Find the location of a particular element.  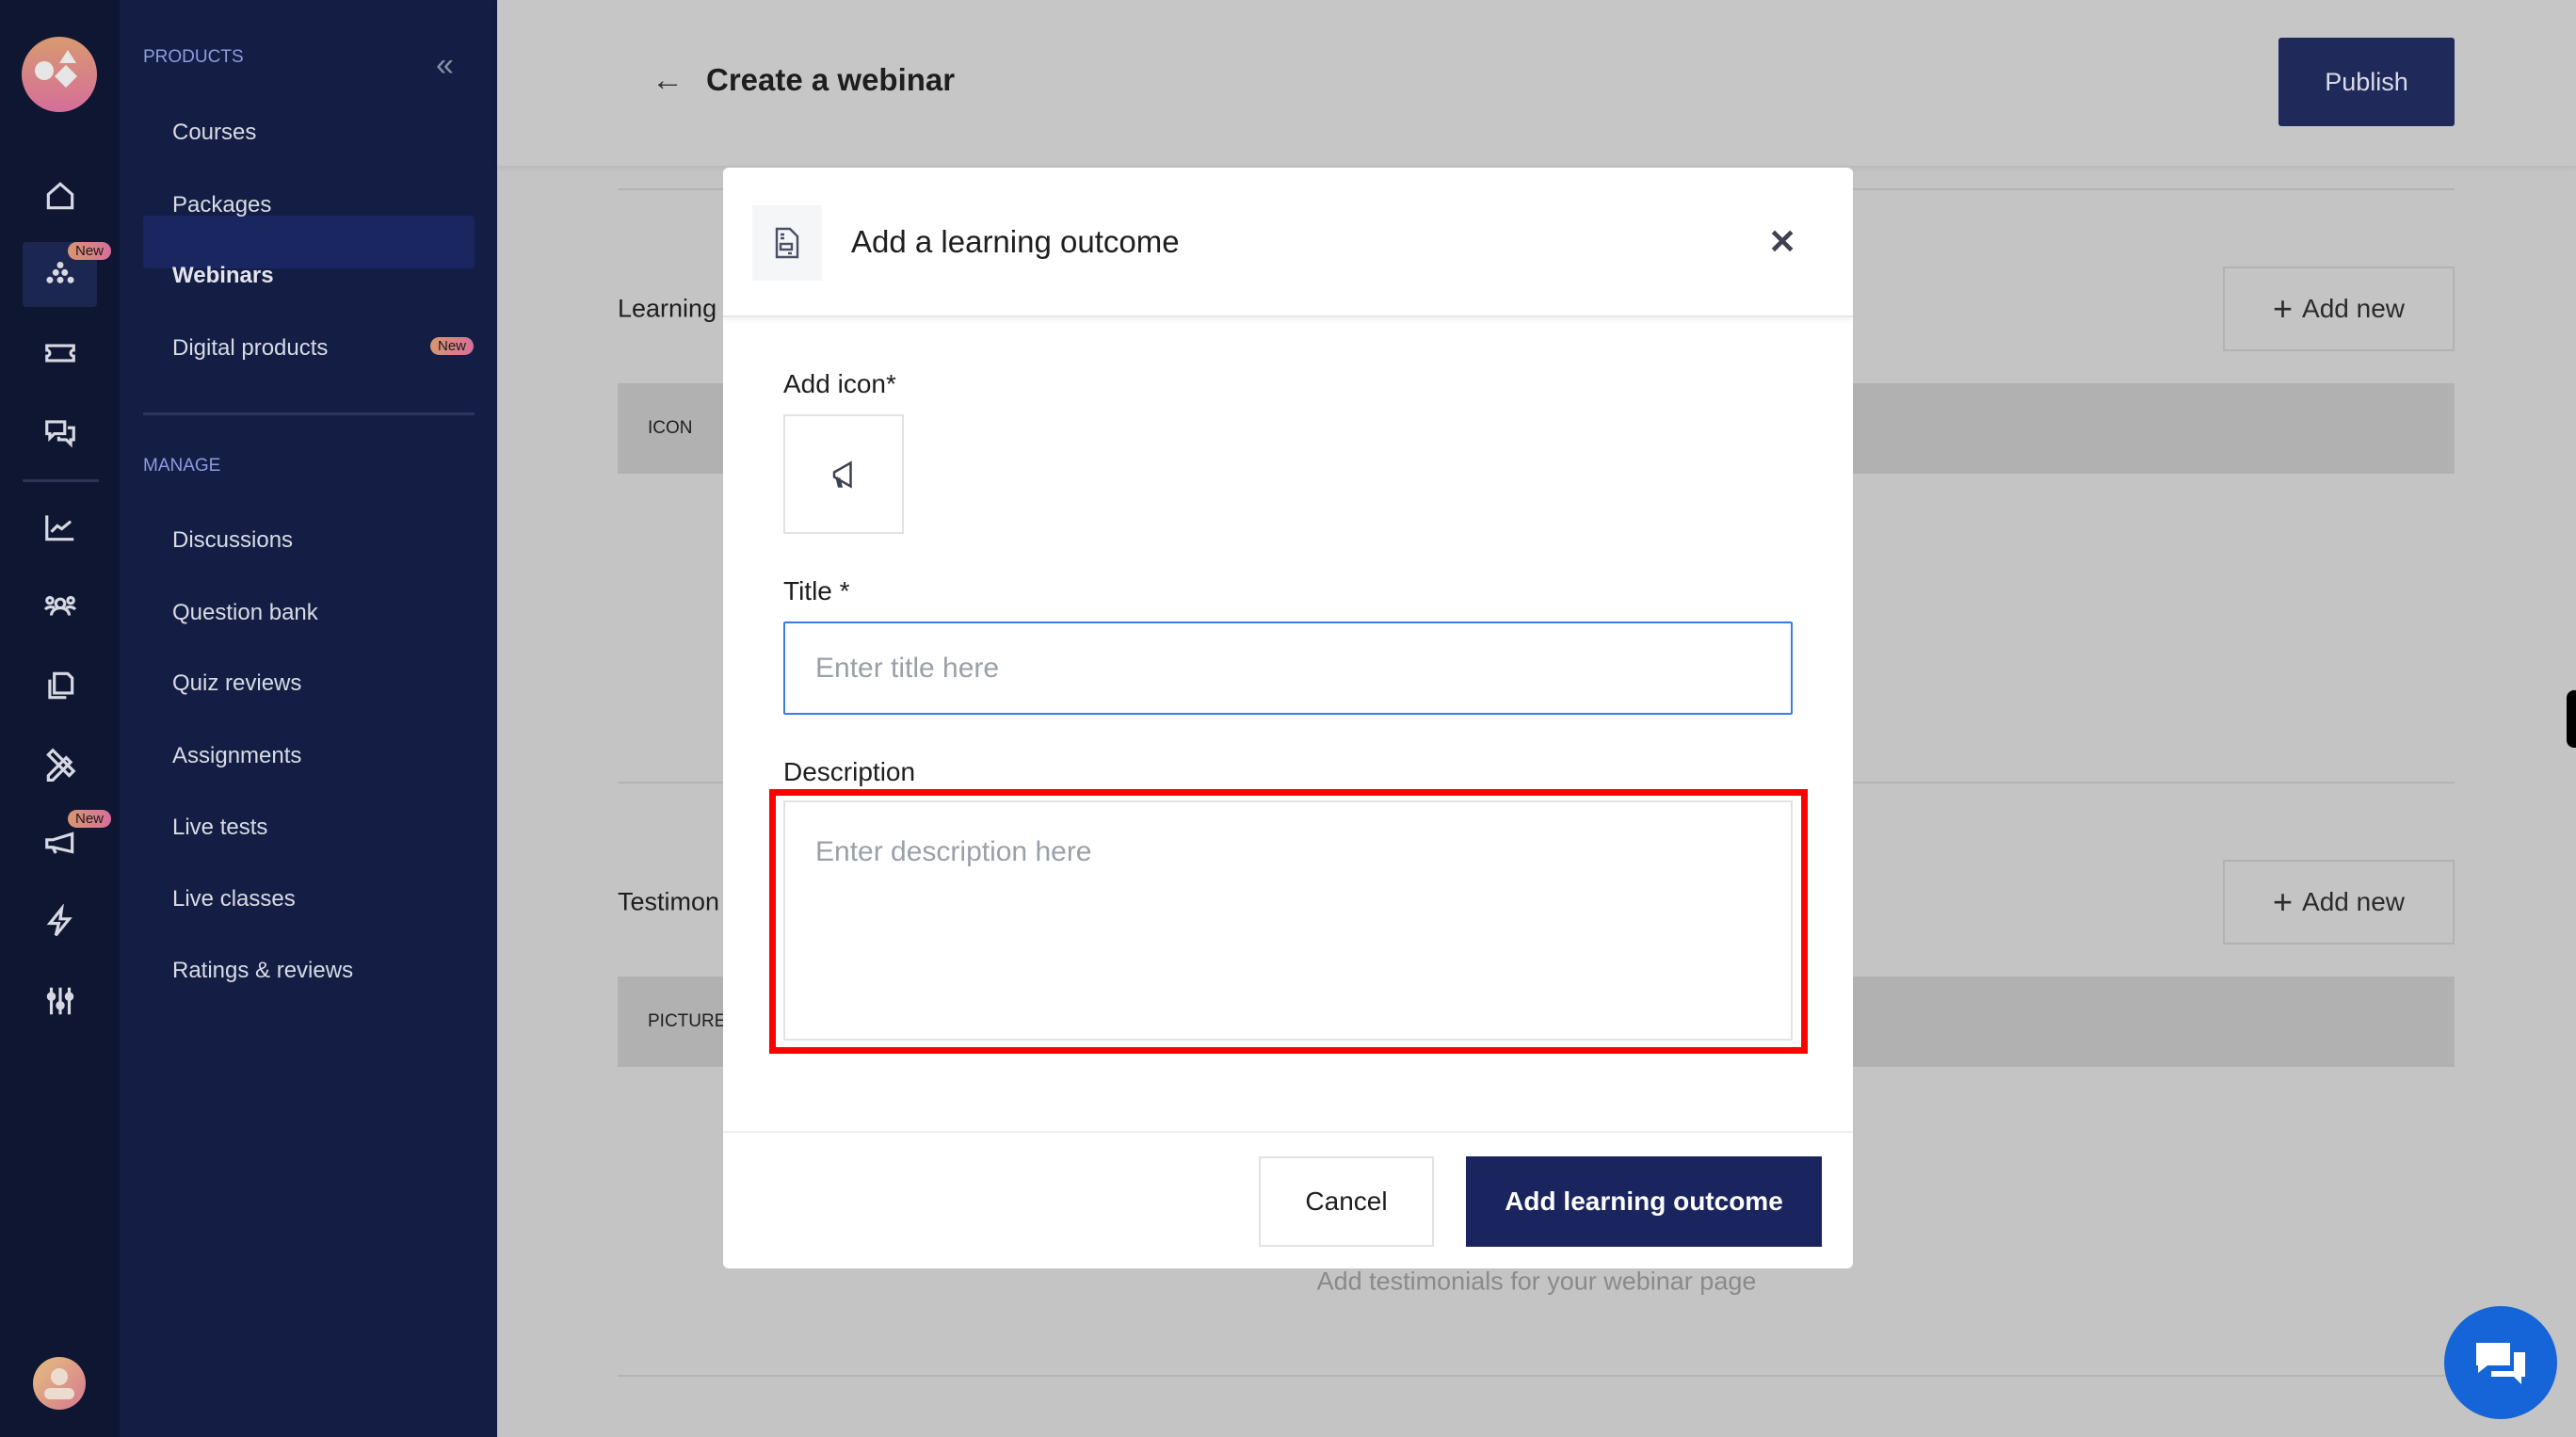

sidebar-item-discussions: Discussions is located at coordinates (232, 540).